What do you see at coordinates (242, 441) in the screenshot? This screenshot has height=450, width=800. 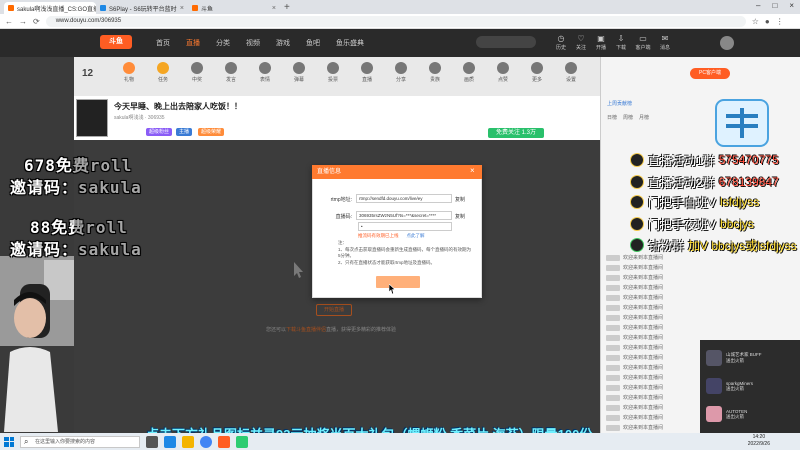 I see `wechat-app-icon` at bounding box center [242, 441].